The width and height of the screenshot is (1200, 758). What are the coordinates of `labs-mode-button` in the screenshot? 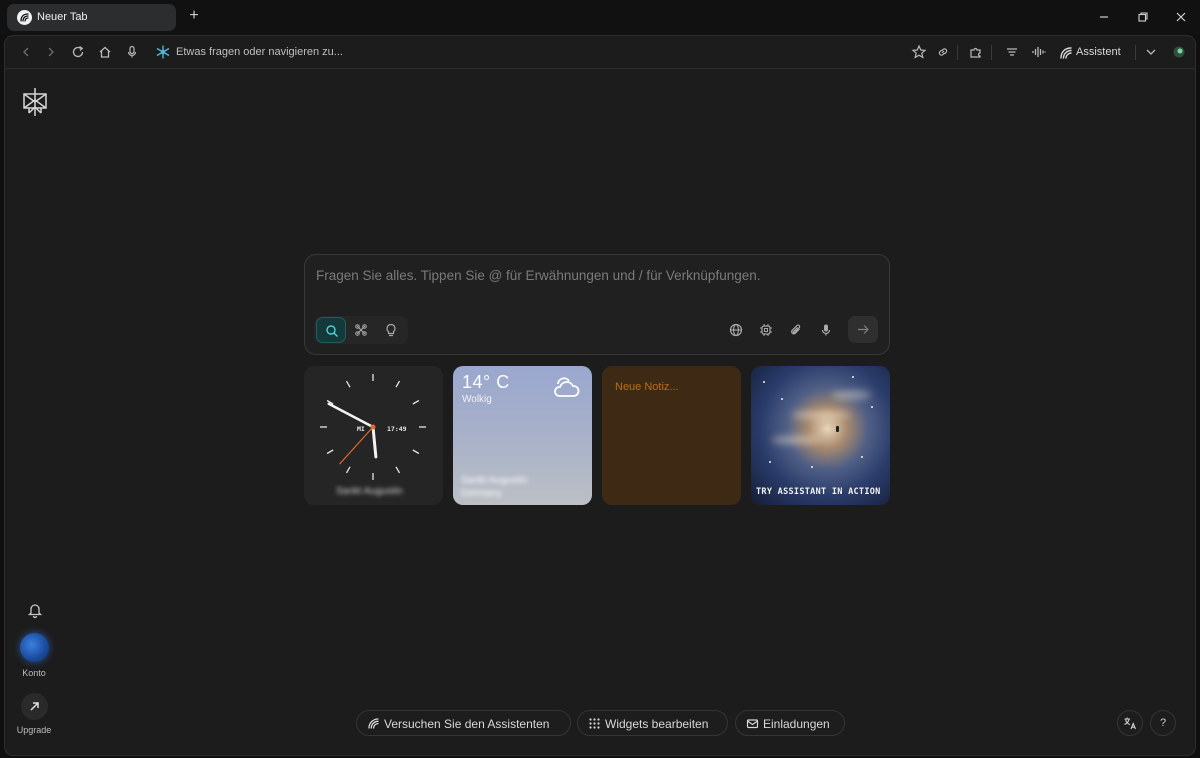 It's located at (391, 330).